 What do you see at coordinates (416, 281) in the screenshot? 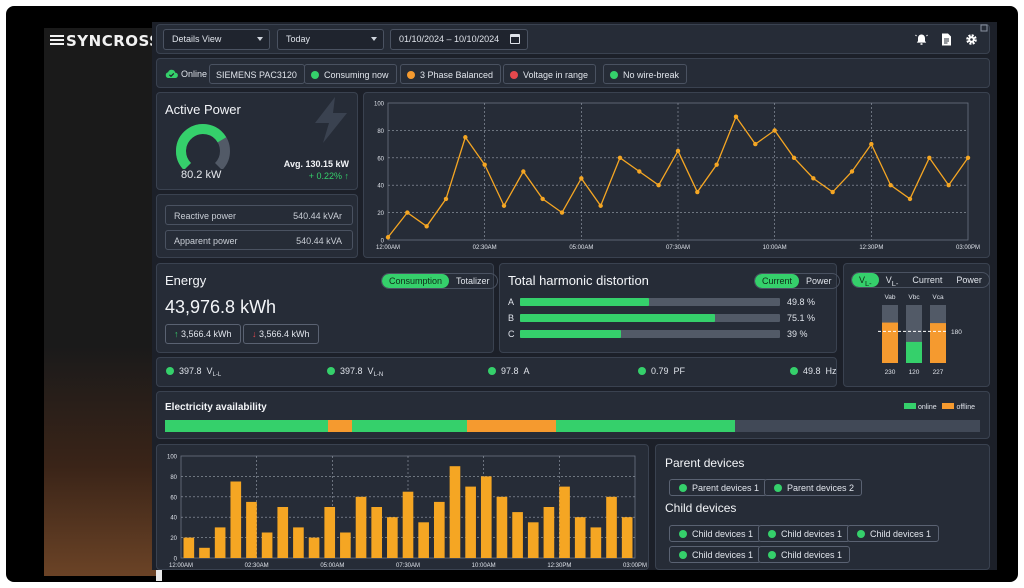
I see `tab-consumption: Consumption` at bounding box center [416, 281].